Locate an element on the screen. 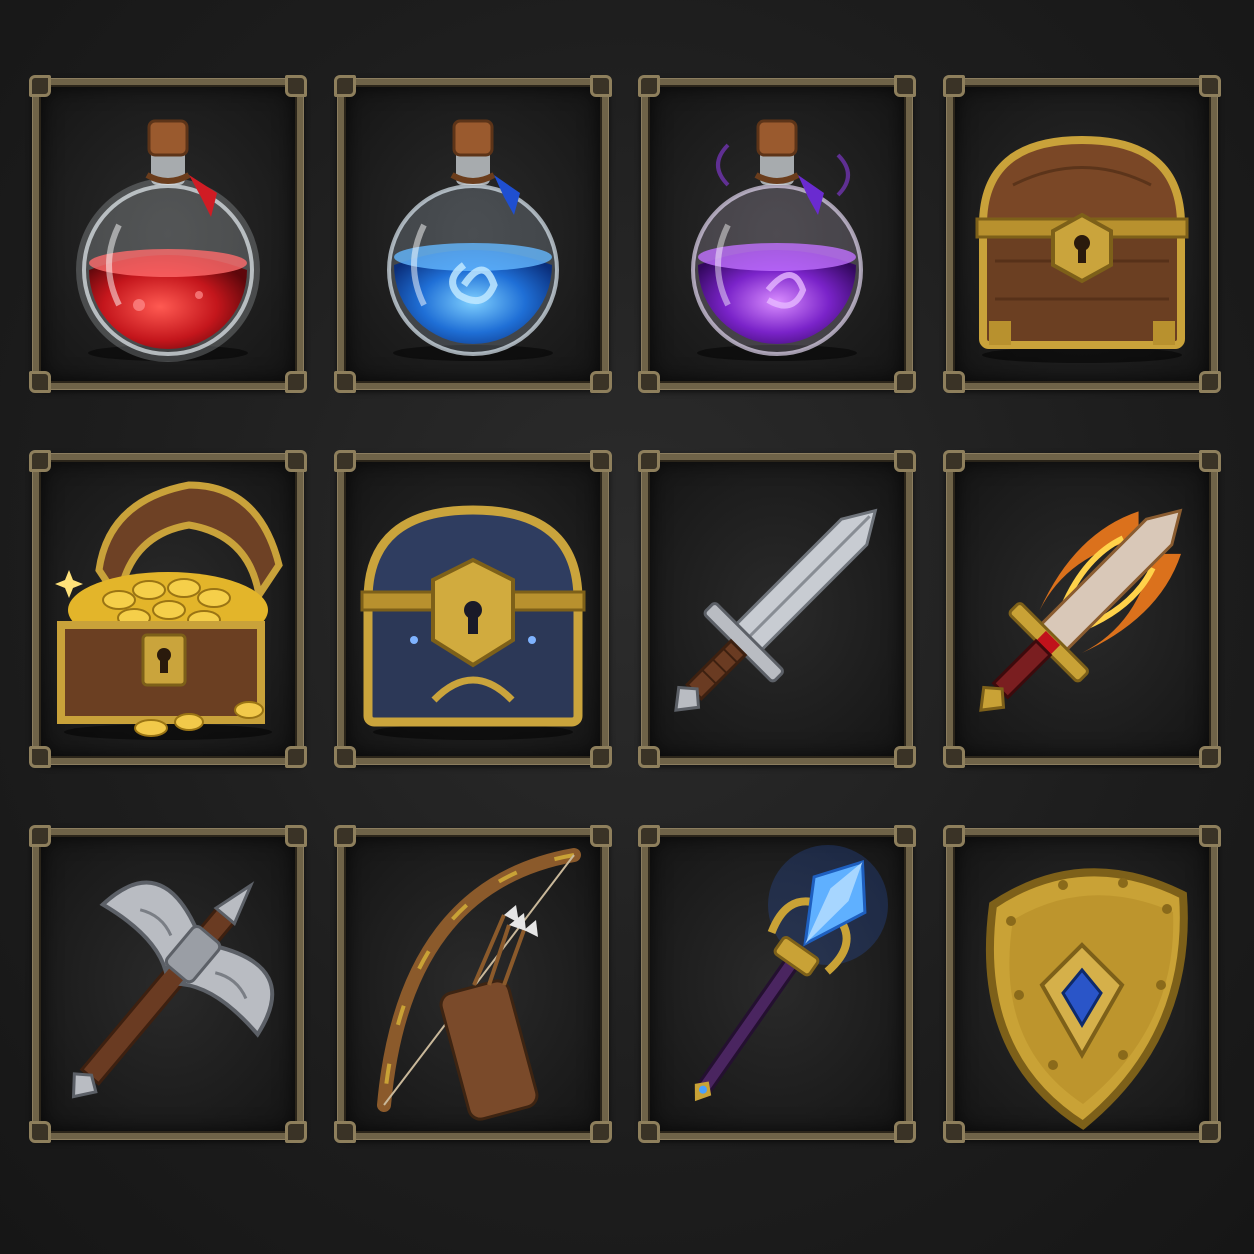  inventory-slot-sword is located at coordinates (777, 609).